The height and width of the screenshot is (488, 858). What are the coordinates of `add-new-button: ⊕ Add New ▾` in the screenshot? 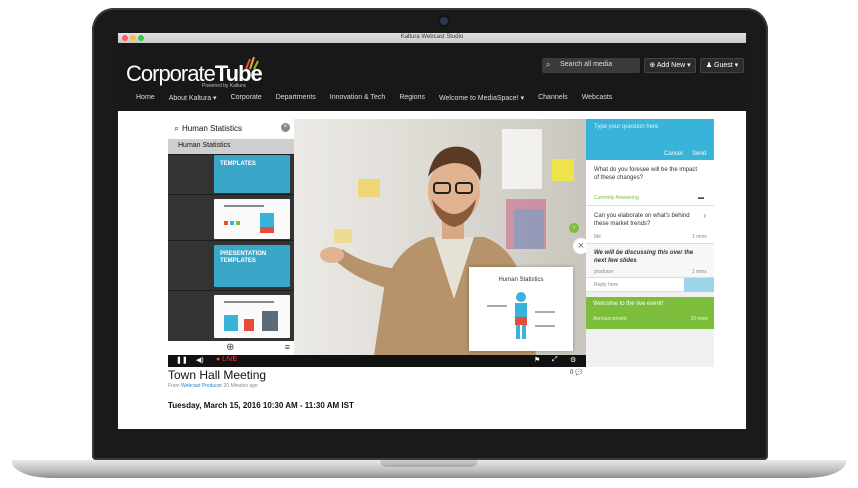 It's located at (670, 65).